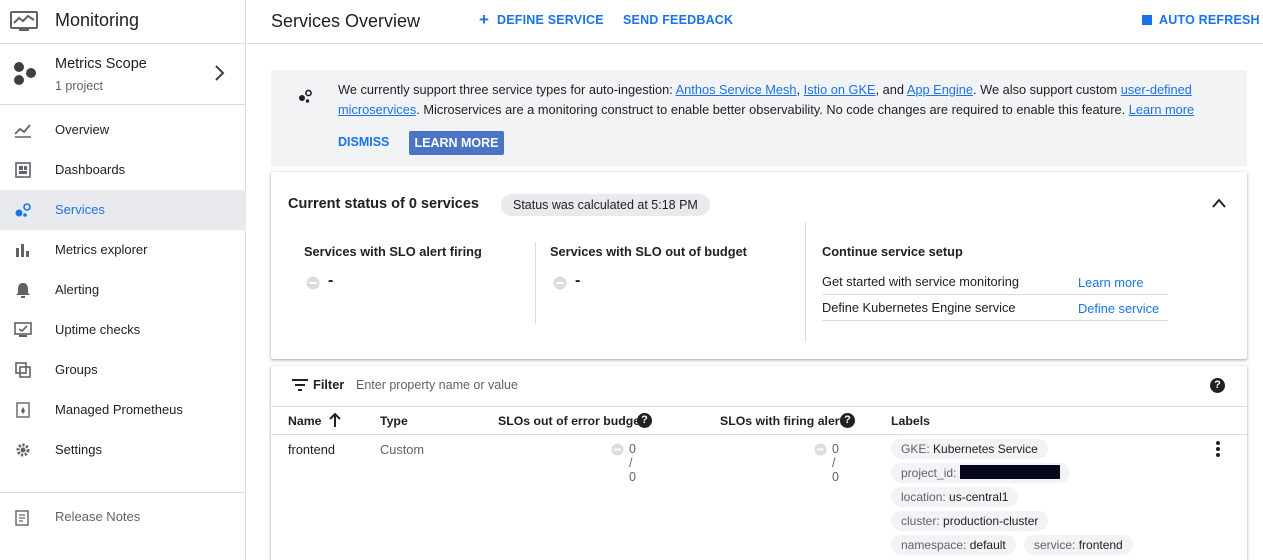 The height and width of the screenshot is (560, 1263). Describe the element at coordinates (1055, 545) in the screenshot. I see `label-key: service:` at that location.